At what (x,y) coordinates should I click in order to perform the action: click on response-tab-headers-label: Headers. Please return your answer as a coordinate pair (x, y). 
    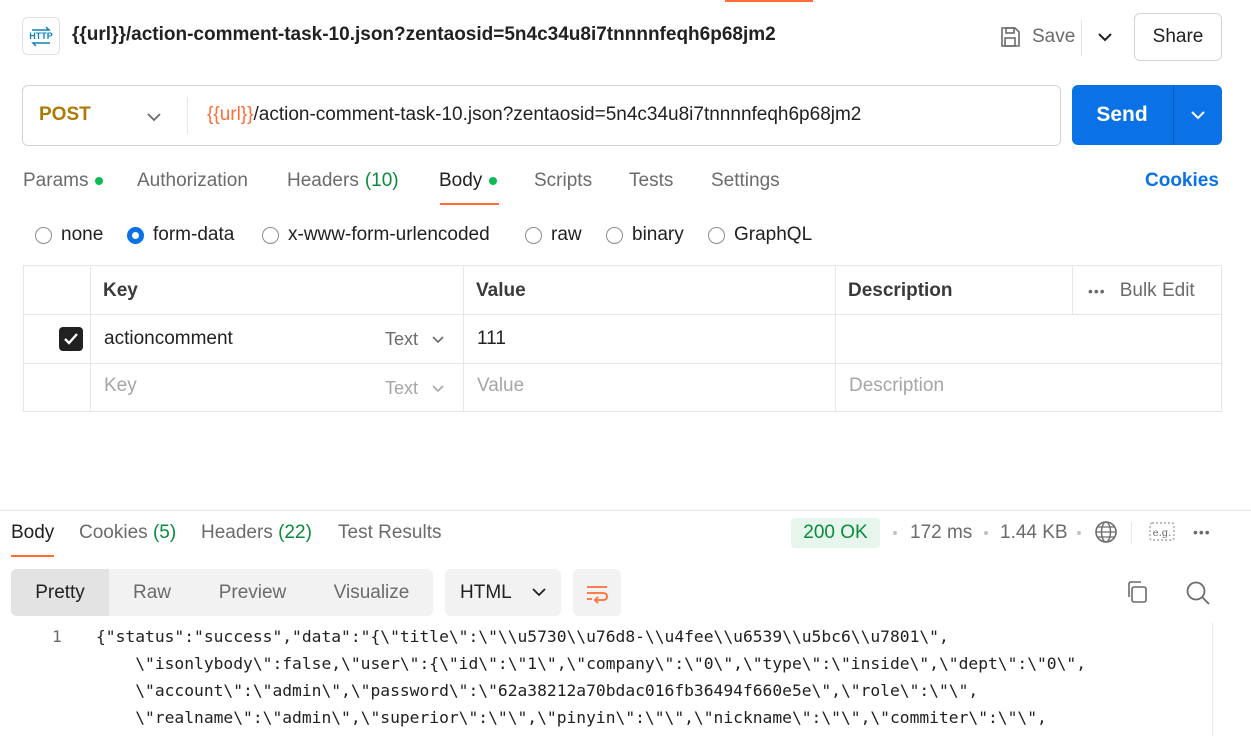
    Looking at the image, I should click on (237, 532).